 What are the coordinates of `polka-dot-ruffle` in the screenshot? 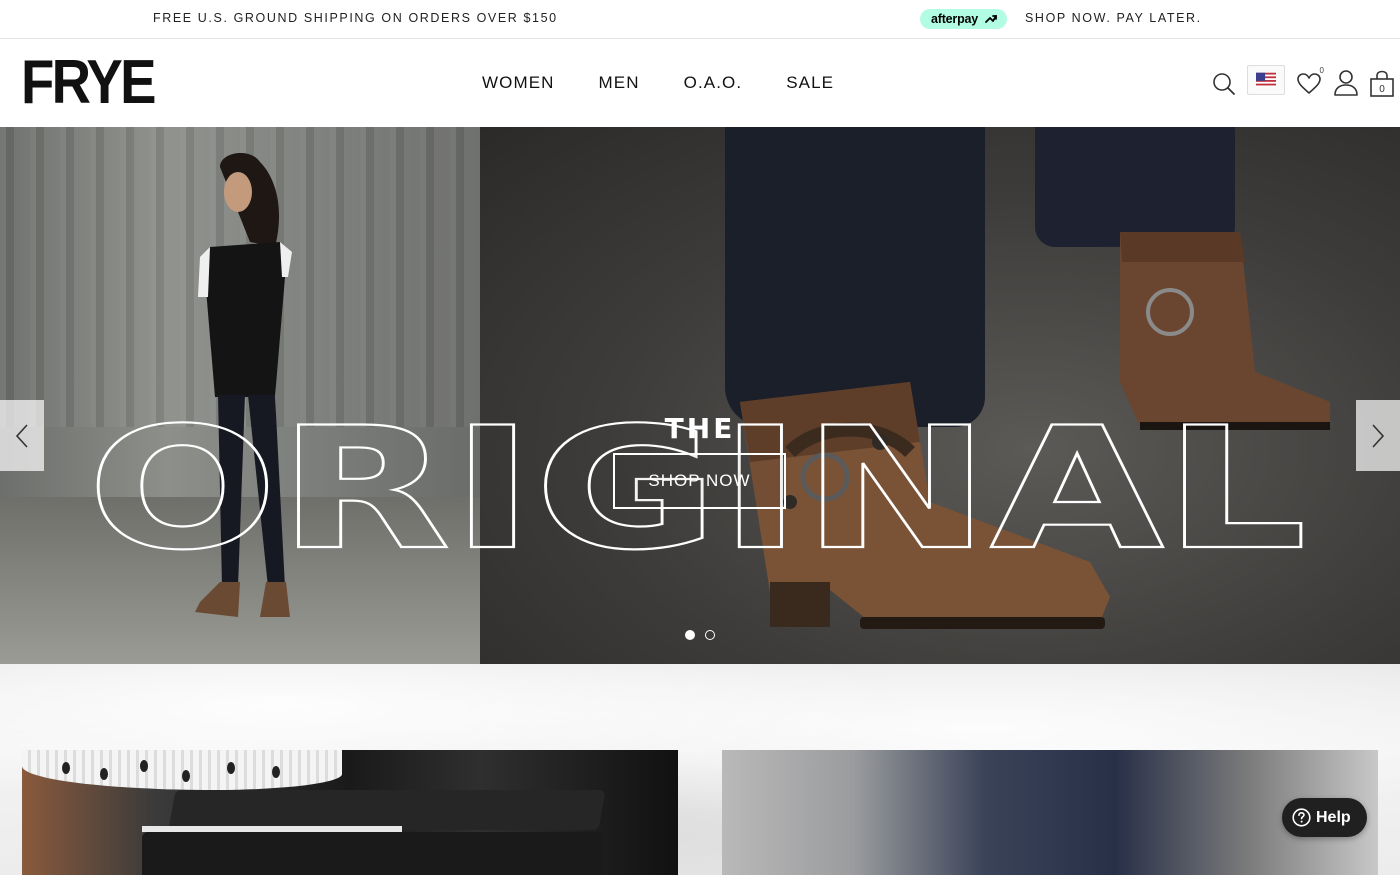 It's located at (182, 770).